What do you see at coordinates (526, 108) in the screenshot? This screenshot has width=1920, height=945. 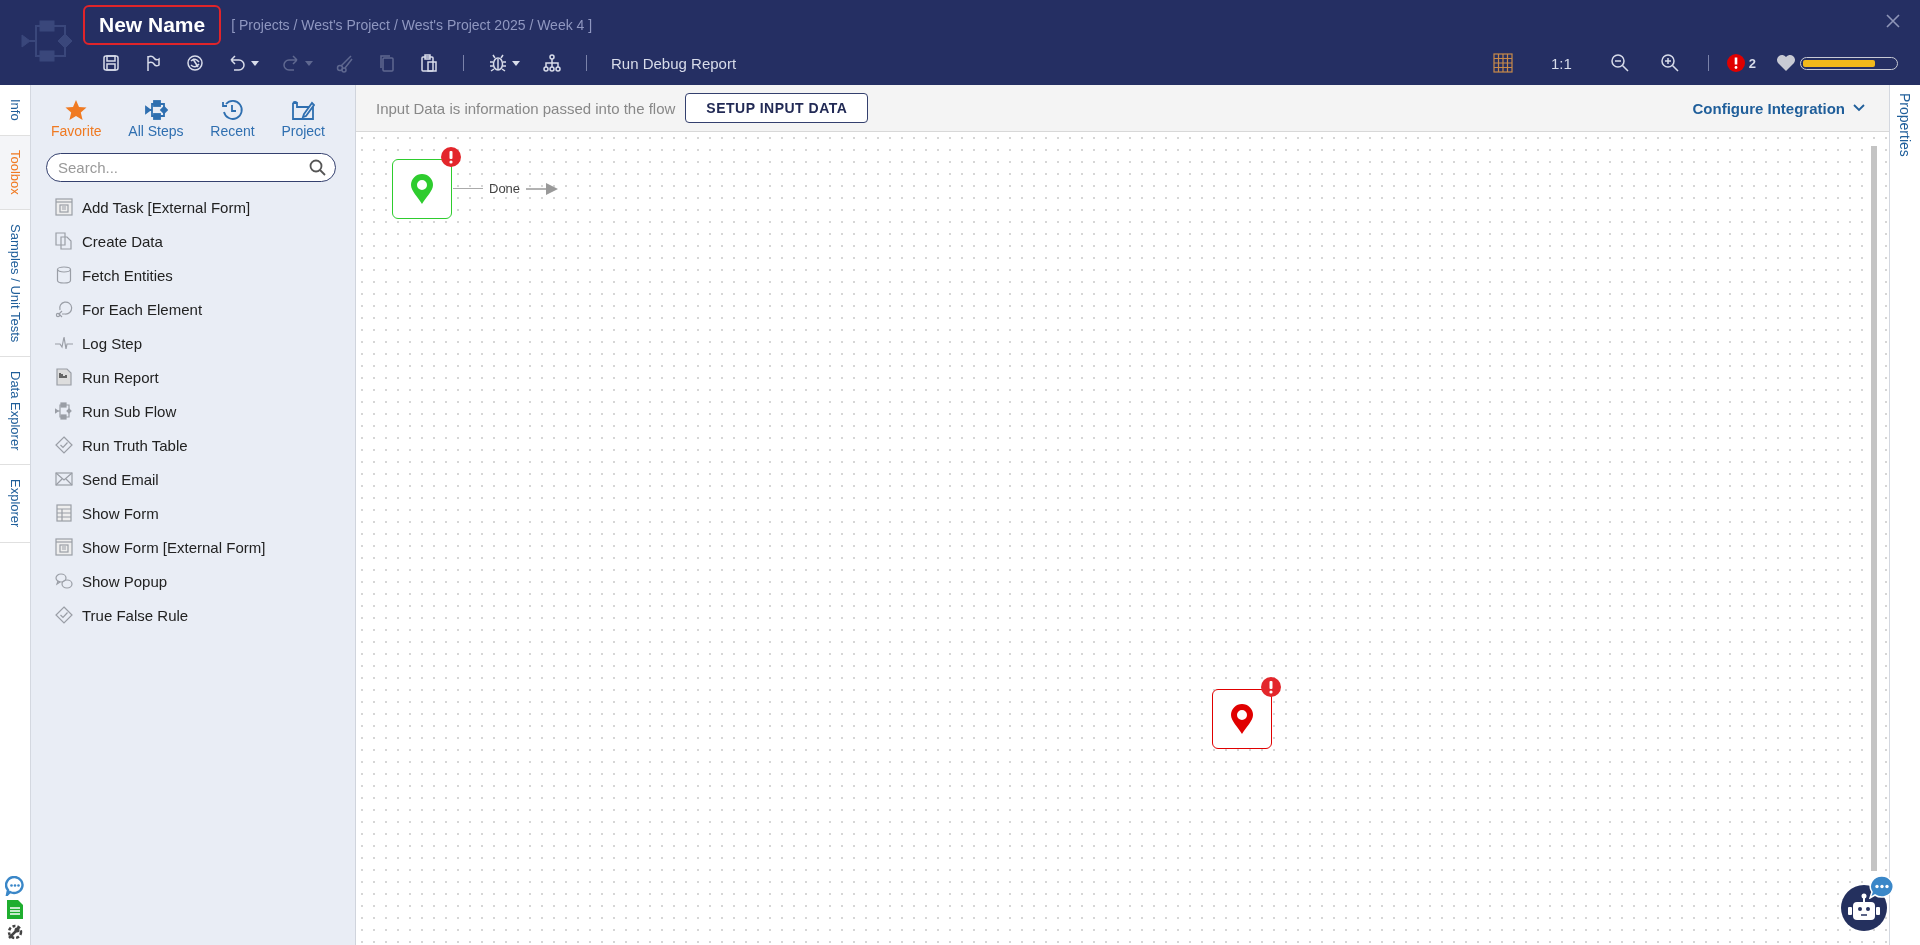 I see `input-data-hint: Input Data is information passed into the flow` at bounding box center [526, 108].